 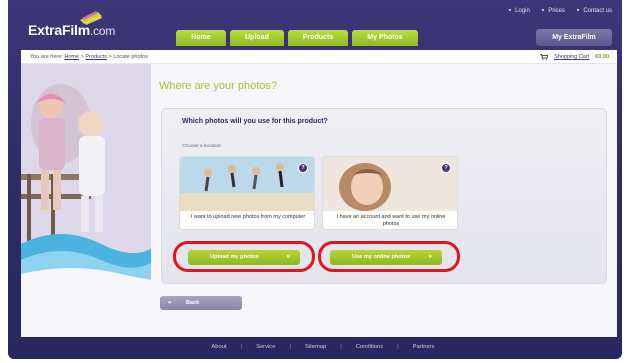 I want to click on cart-link: Shopping Cart, so click(x=571, y=57).